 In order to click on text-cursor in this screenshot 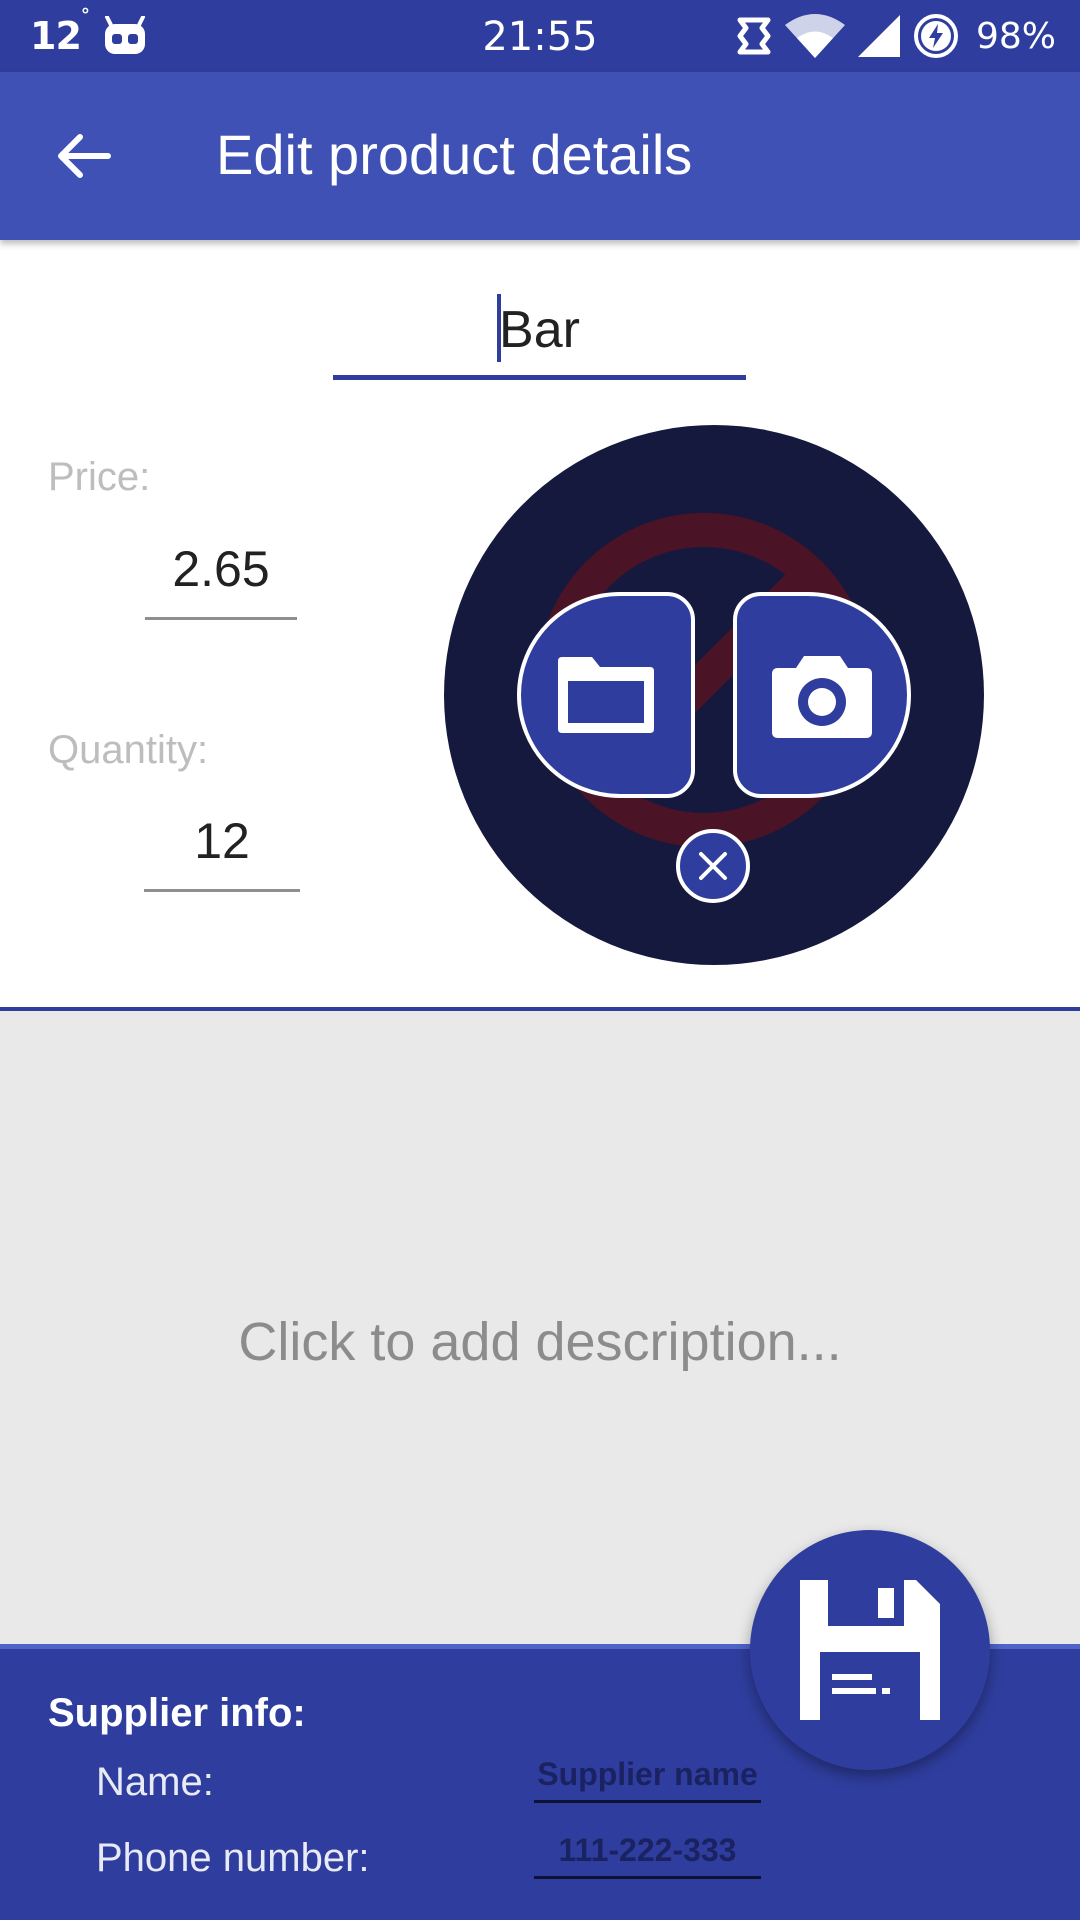, I will do `click(499, 328)`.